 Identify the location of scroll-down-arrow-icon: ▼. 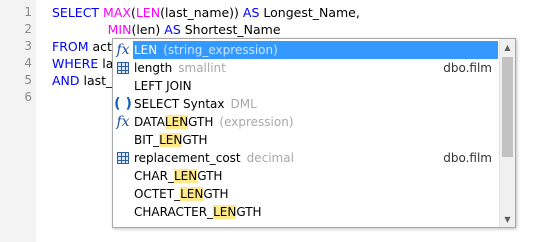
(507, 219).